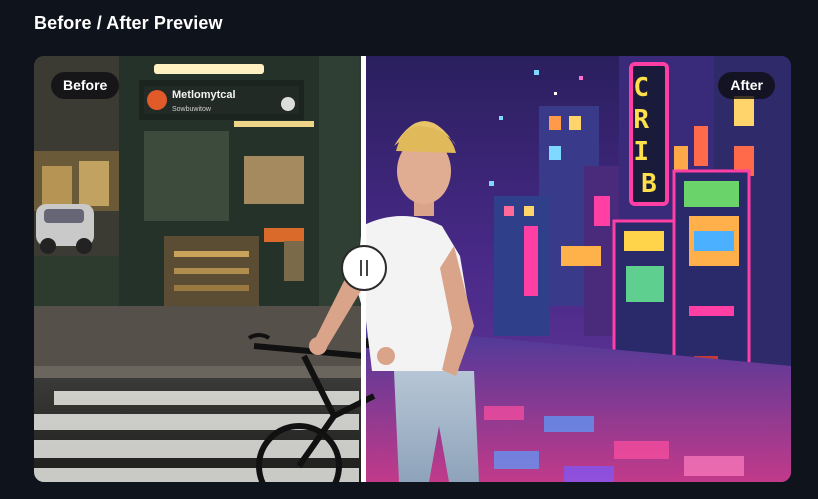  What do you see at coordinates (192, 109) in the screenshot?
I see `subway-sign-subtext: Sowbuwitow` at bounding box center [192, 109].